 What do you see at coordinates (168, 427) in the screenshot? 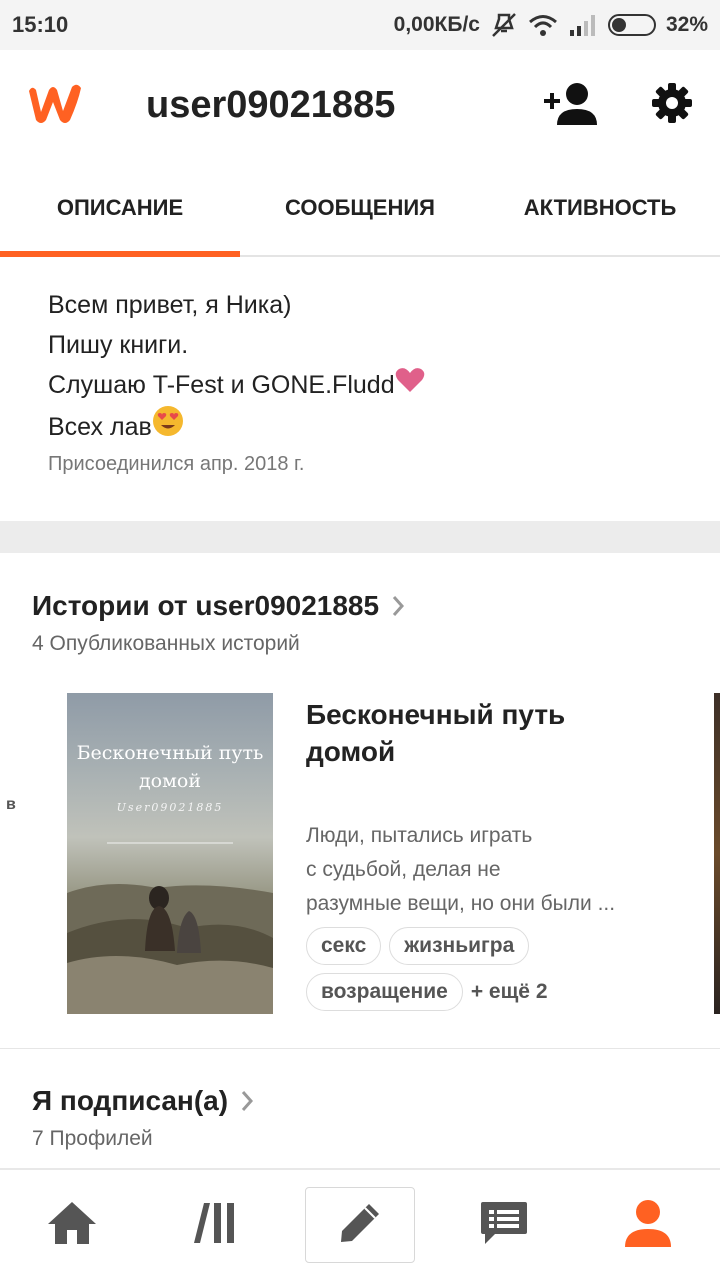
I see `heart-eyes-emoji-icon` at bounding box center [168, 427].